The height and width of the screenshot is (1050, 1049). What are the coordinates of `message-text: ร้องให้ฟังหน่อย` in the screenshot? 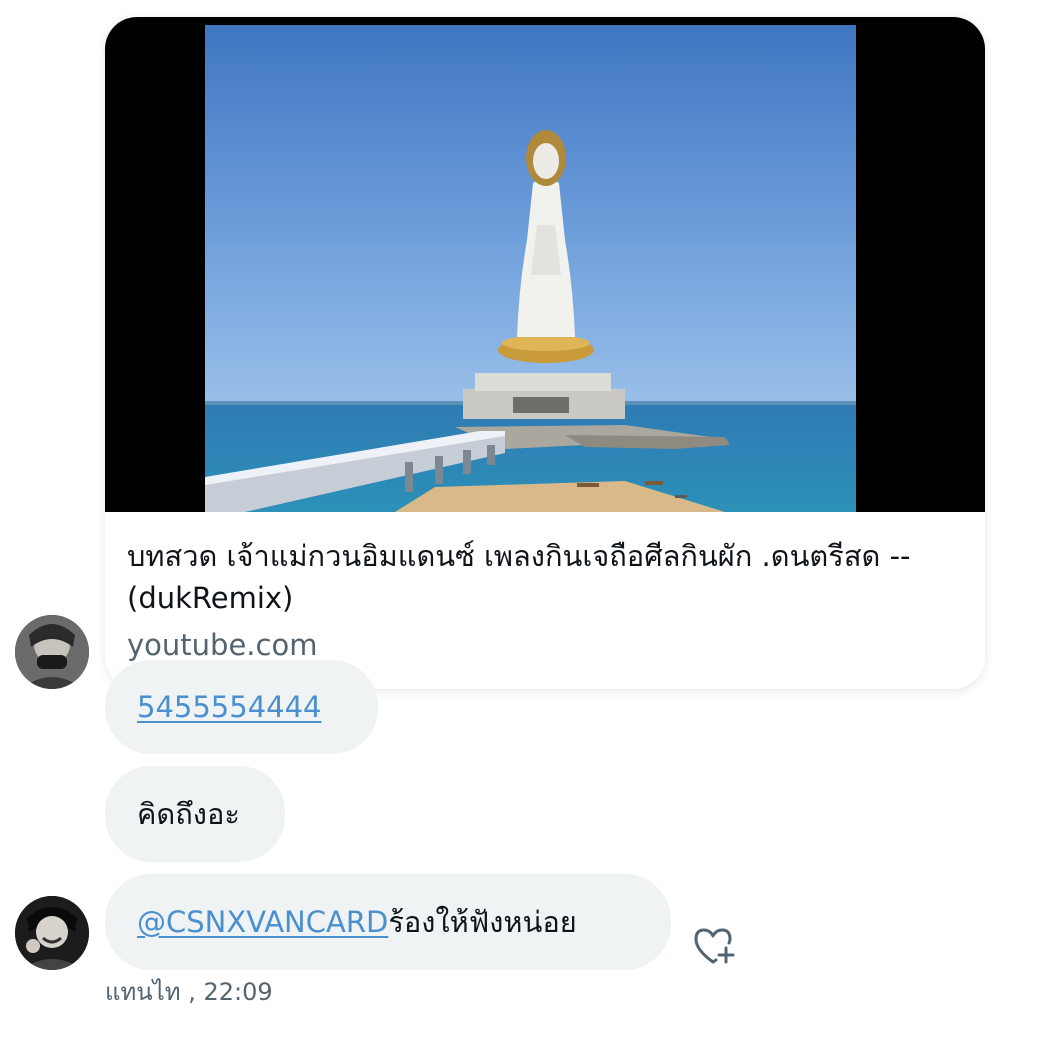 It's located at (482, 922).